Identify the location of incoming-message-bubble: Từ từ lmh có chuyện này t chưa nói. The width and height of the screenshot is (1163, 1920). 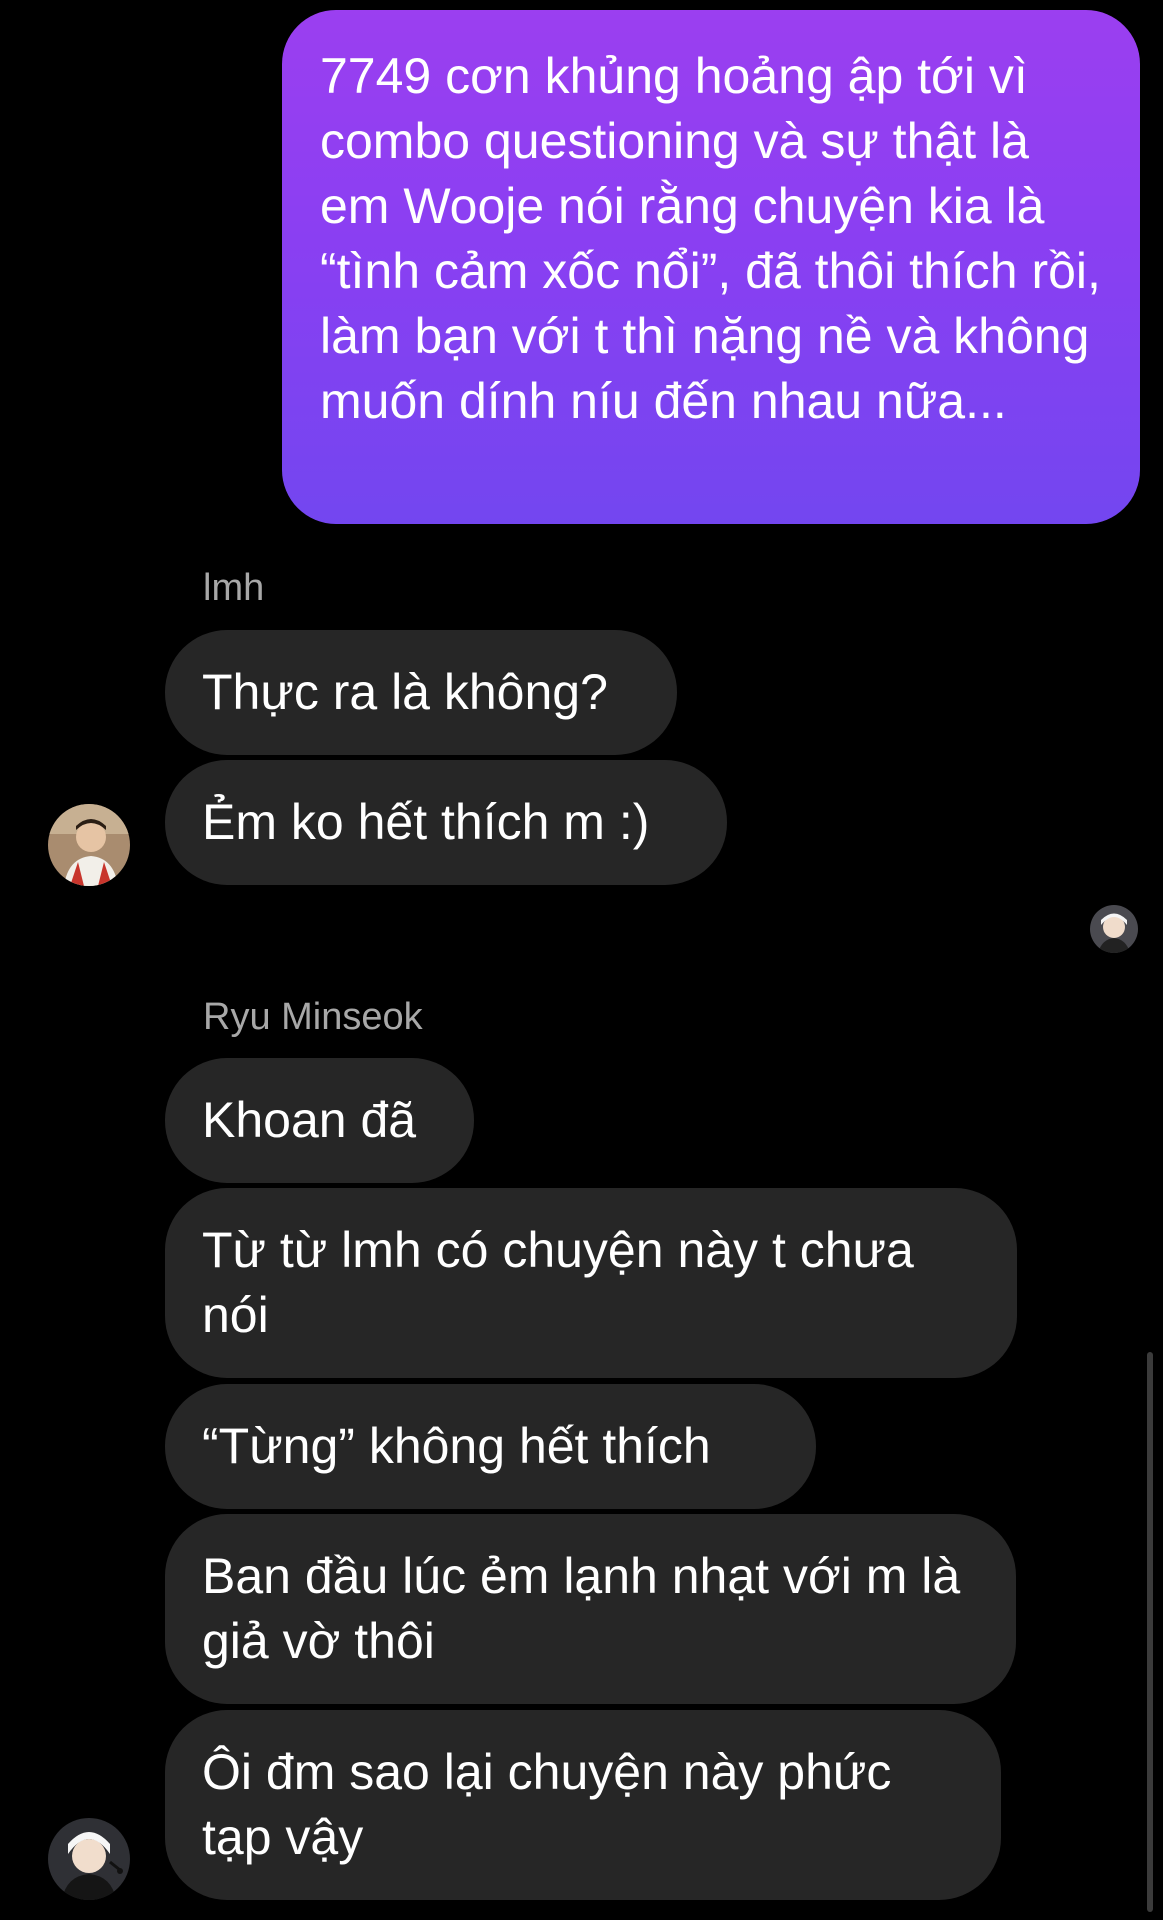
(591, 1283).